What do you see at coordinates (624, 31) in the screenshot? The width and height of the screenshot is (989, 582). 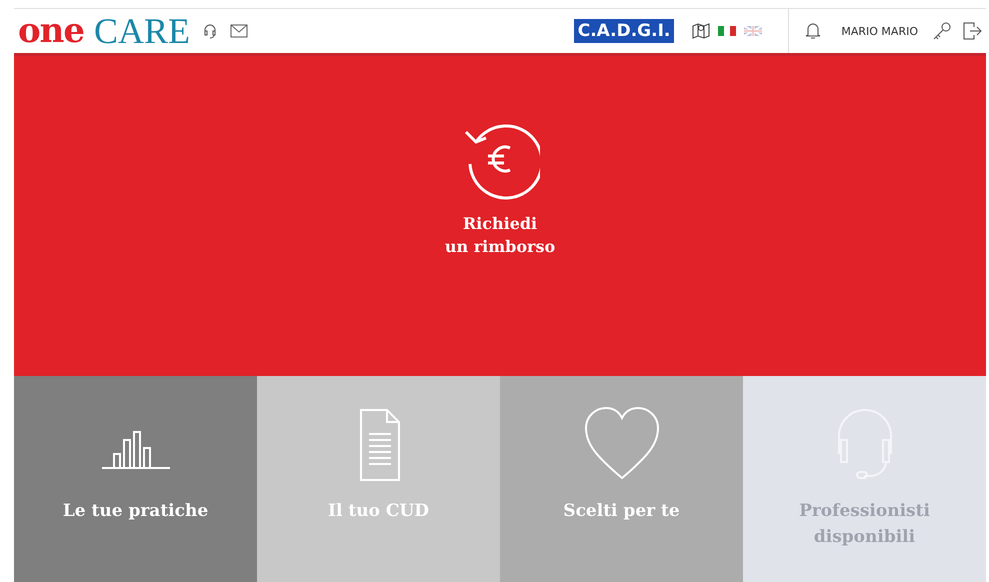 I see `partner-logo: C.A.D.G.I.` at bounding box center [624, 31].